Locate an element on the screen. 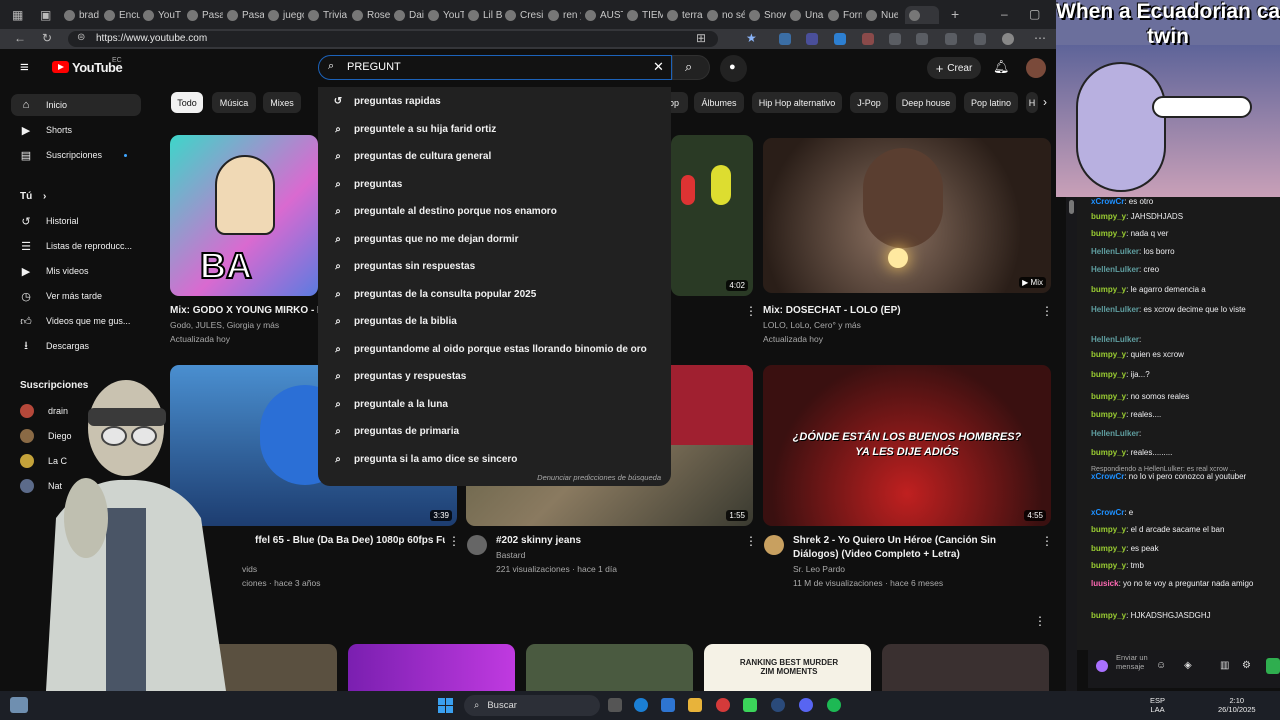 The height and width of the screenshot is (720, 1280). browser-tab: Snow is located at coordinates (767, 15).